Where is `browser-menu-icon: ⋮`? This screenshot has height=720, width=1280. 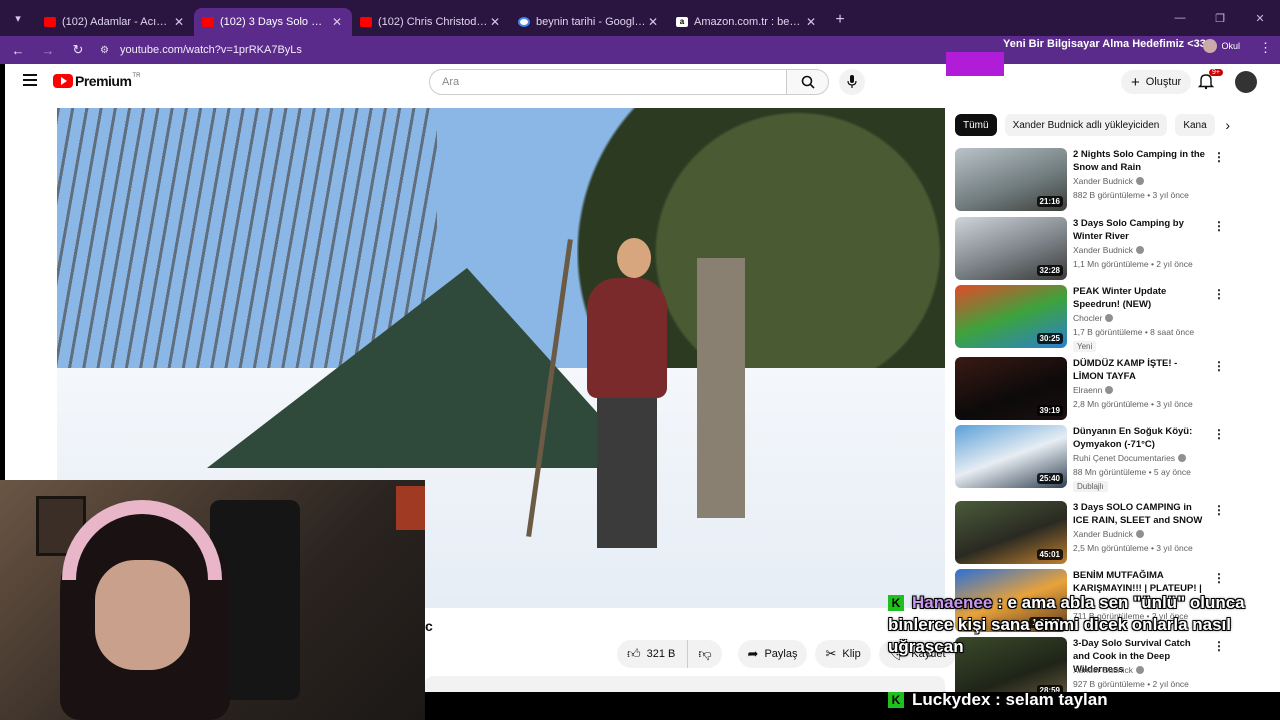
browser-menu-icon: ⋮ is located at coordinates (1265, 48).